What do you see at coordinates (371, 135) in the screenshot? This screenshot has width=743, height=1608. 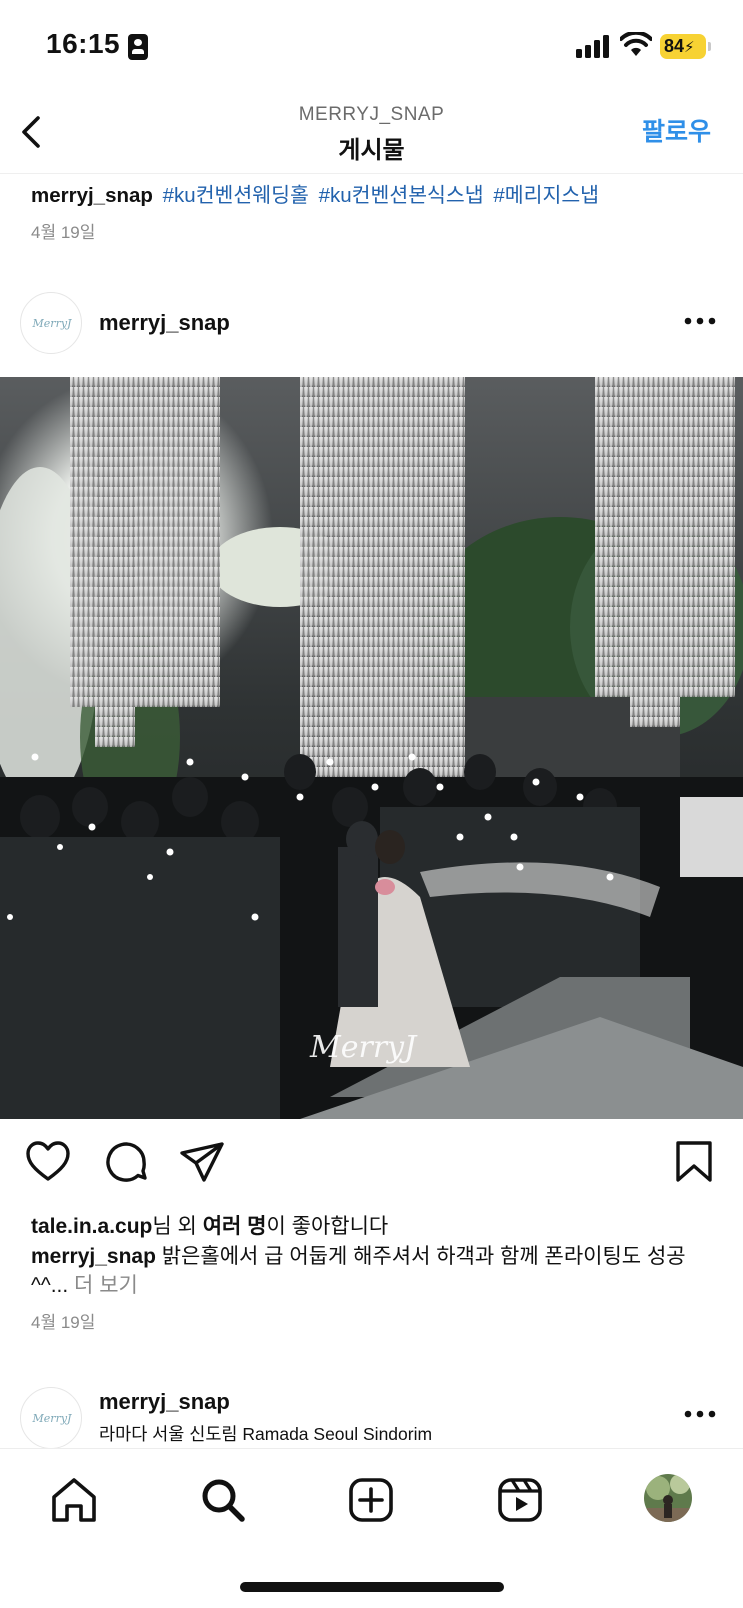 I see `nav-header: MERRYJ_SNAP 게시물 팔로우` at bounding box center [371, 135].